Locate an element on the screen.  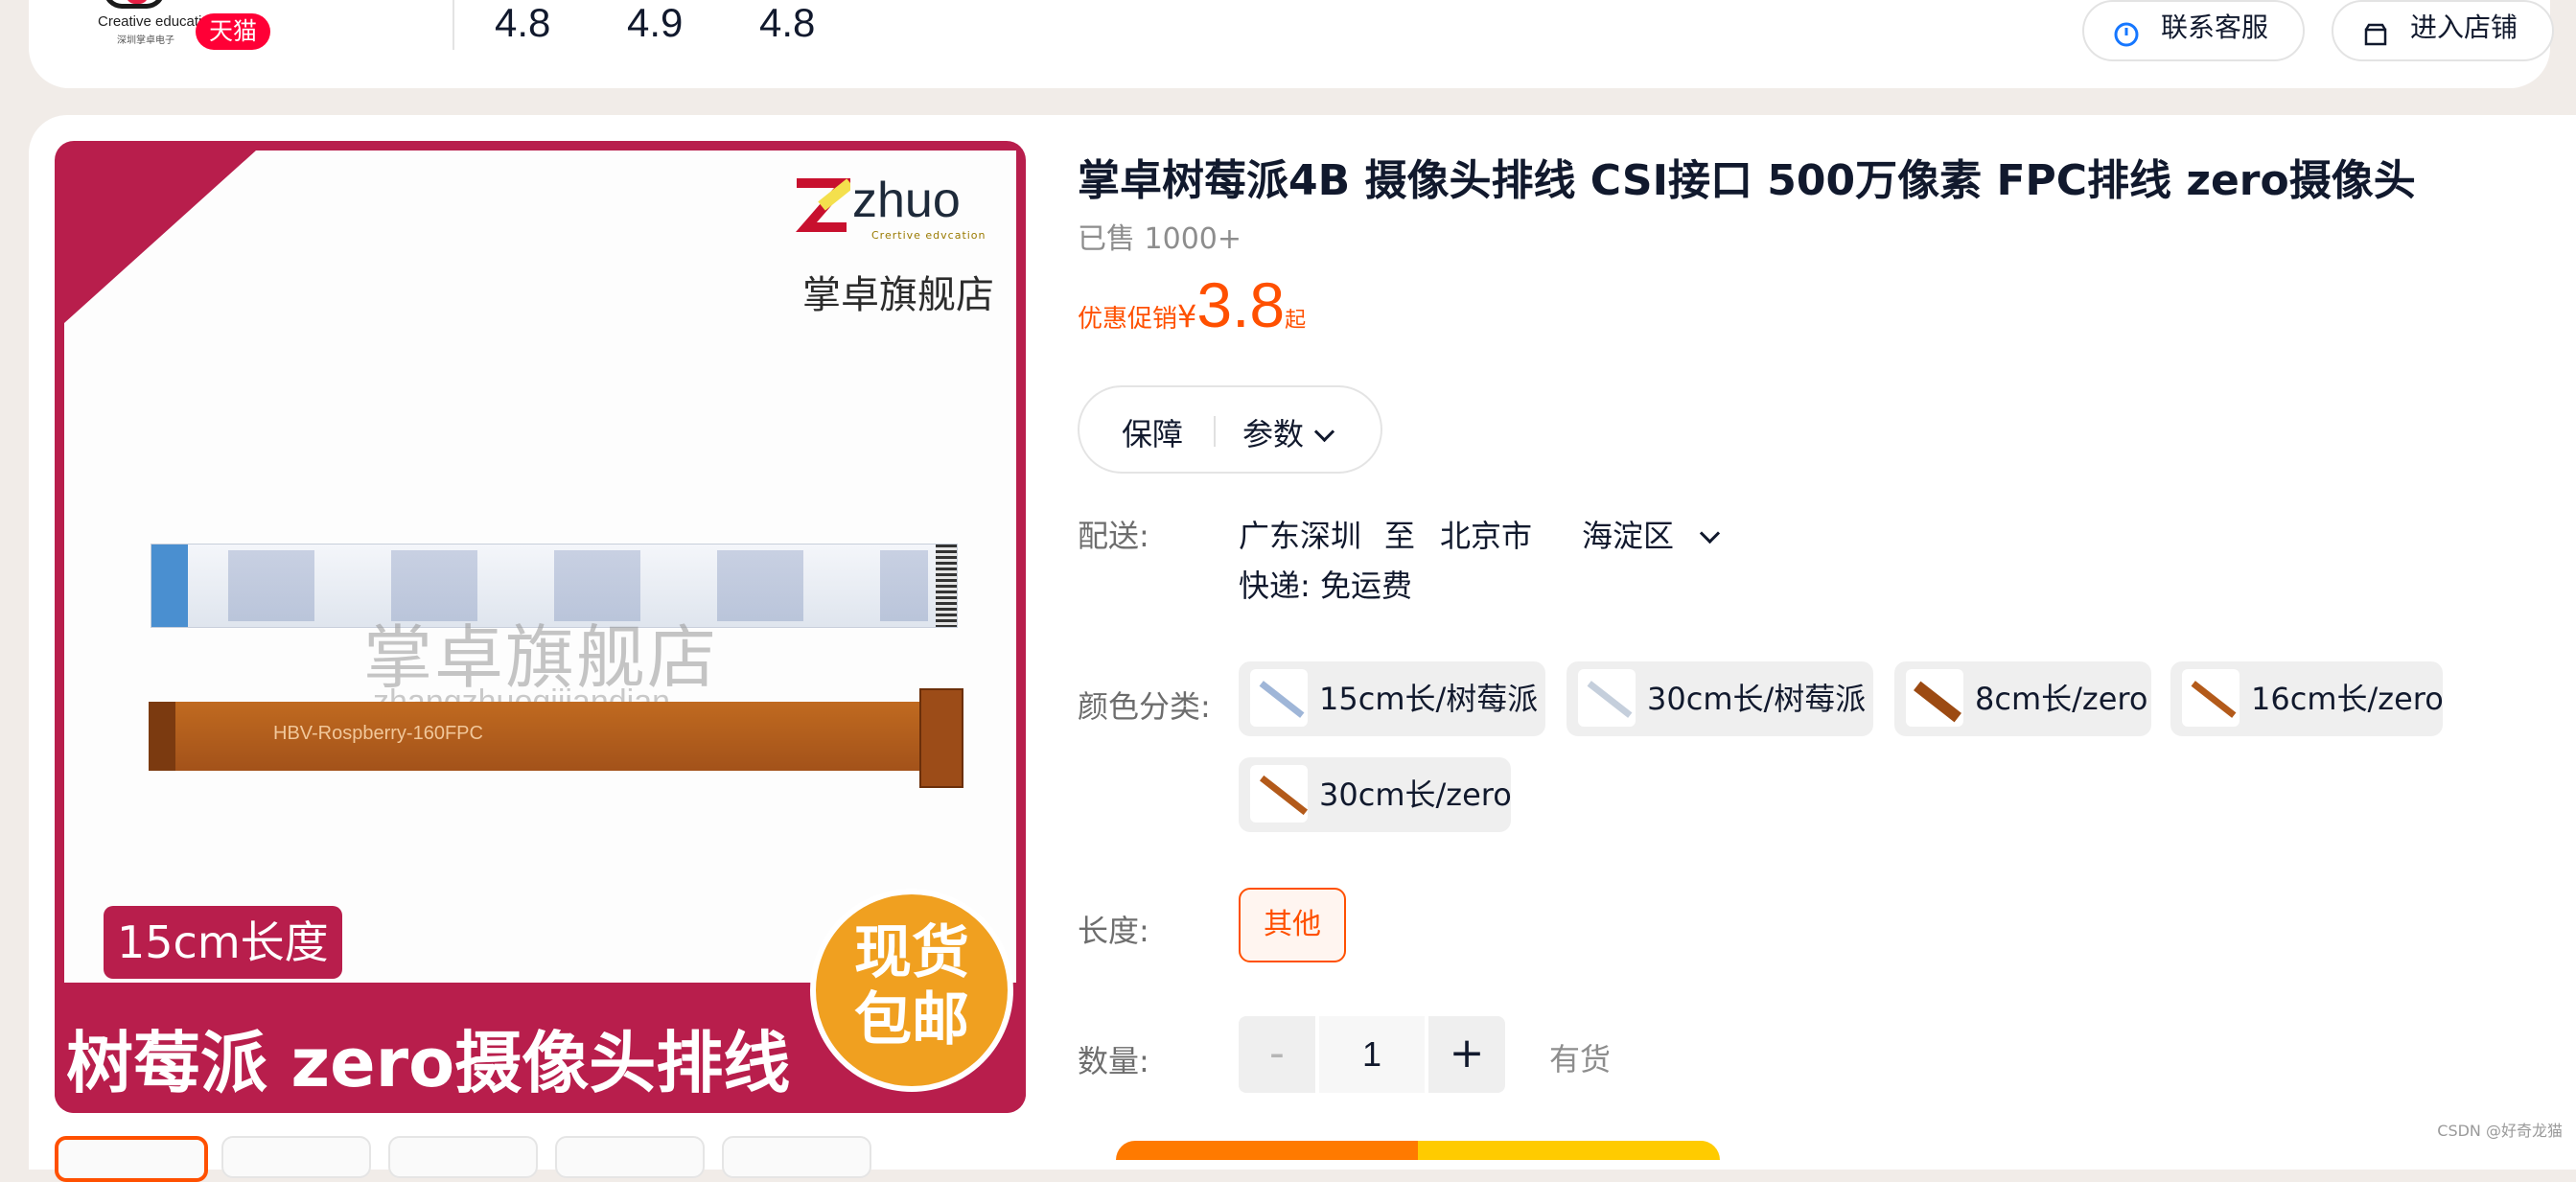
sku-label: 8cm长/zero is located at coordinates (2061, 699).